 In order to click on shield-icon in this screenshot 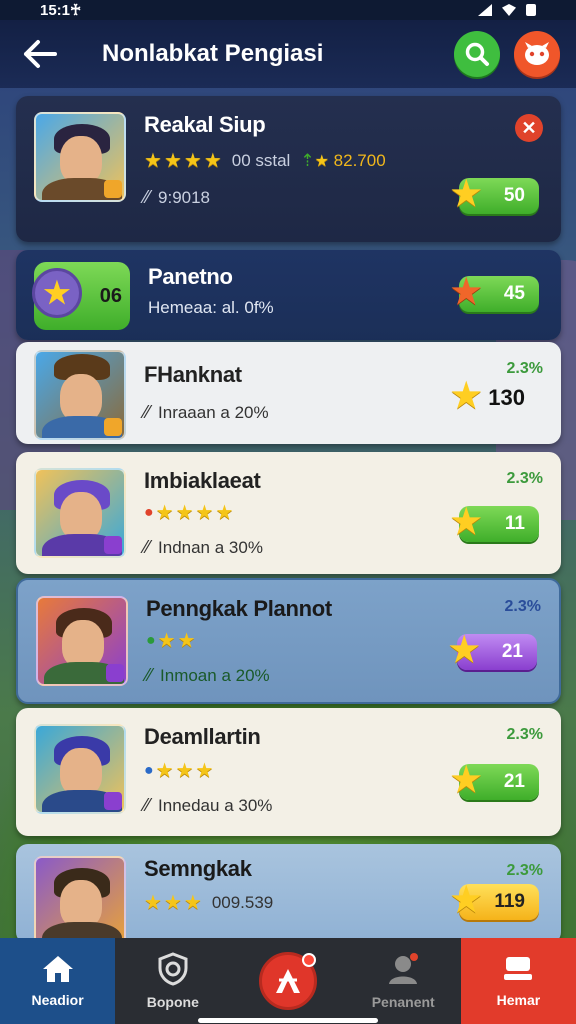, I will do `click(173, 969)`.